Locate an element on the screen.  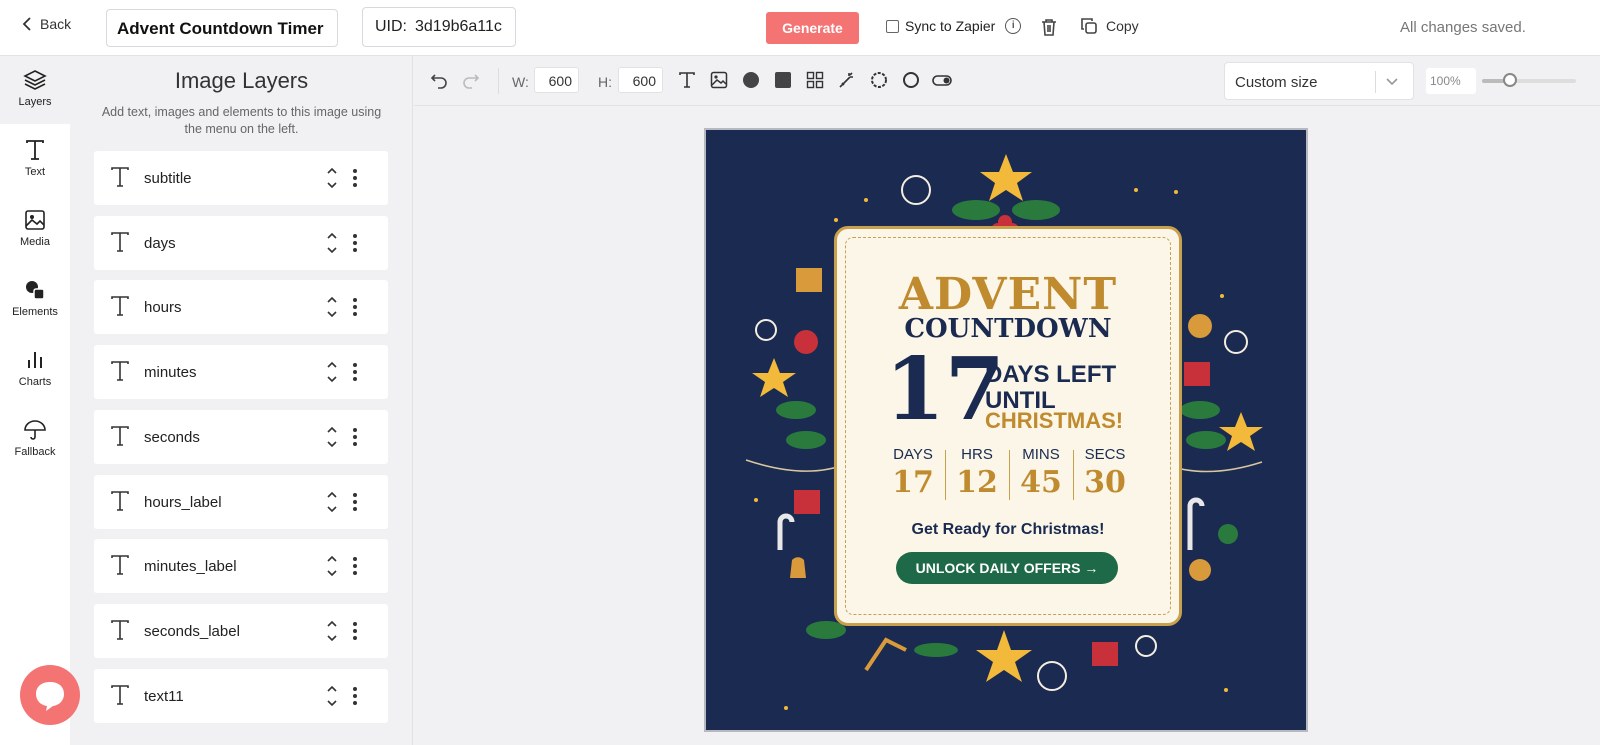
zoom-slider is located at coordinates (1529, 80).